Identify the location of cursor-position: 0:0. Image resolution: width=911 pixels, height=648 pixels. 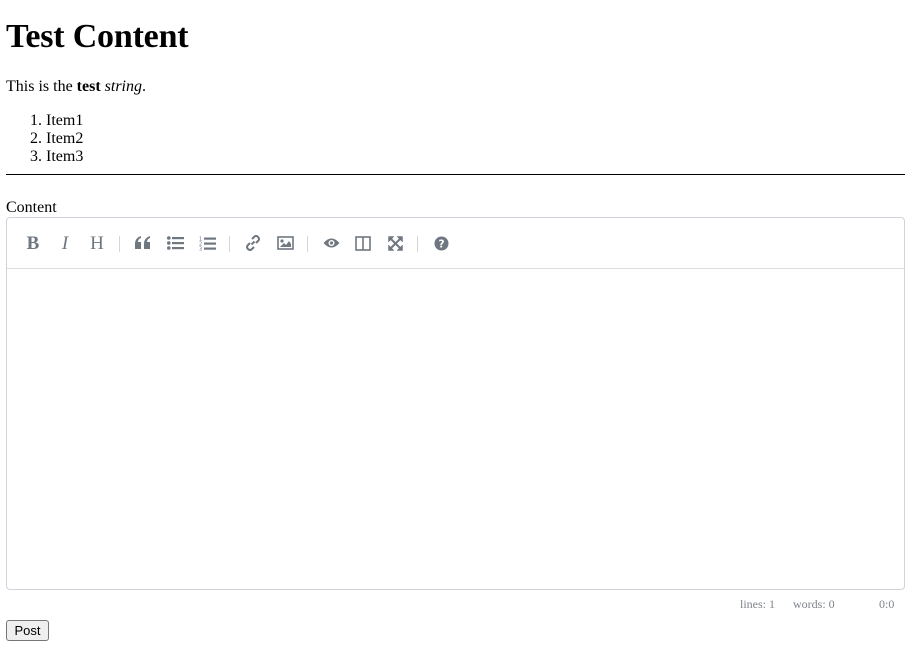
(887, 604).